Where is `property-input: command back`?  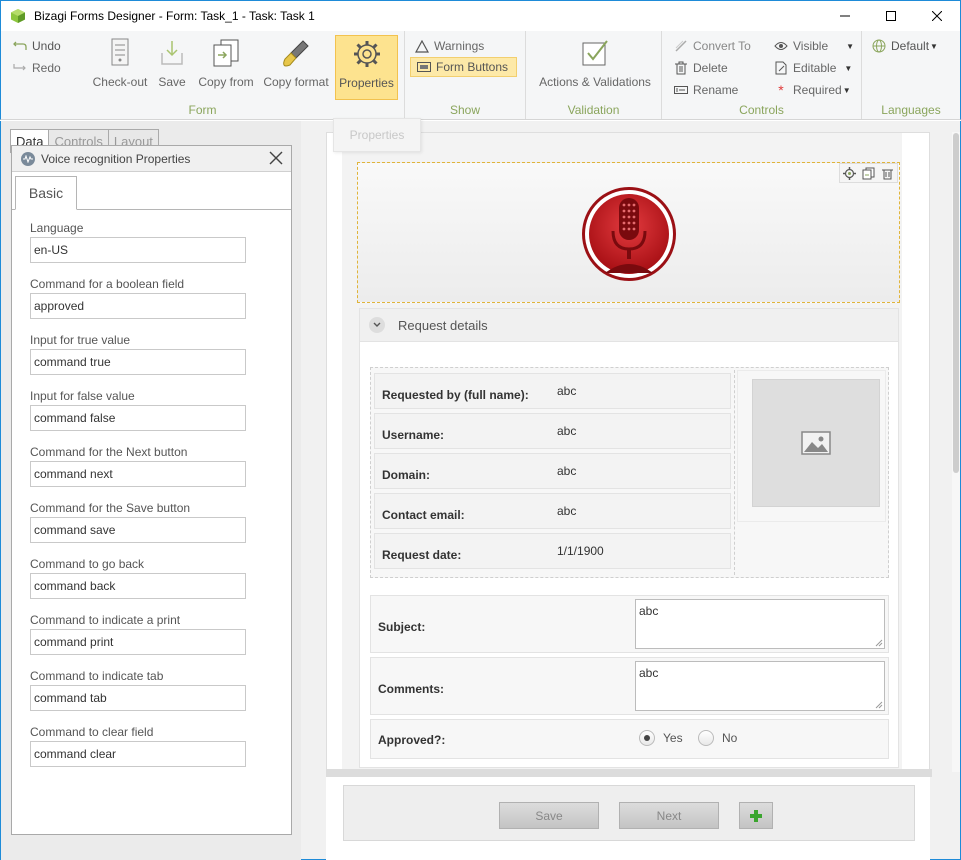
property-input: command back is located at coordinates (138, 586).